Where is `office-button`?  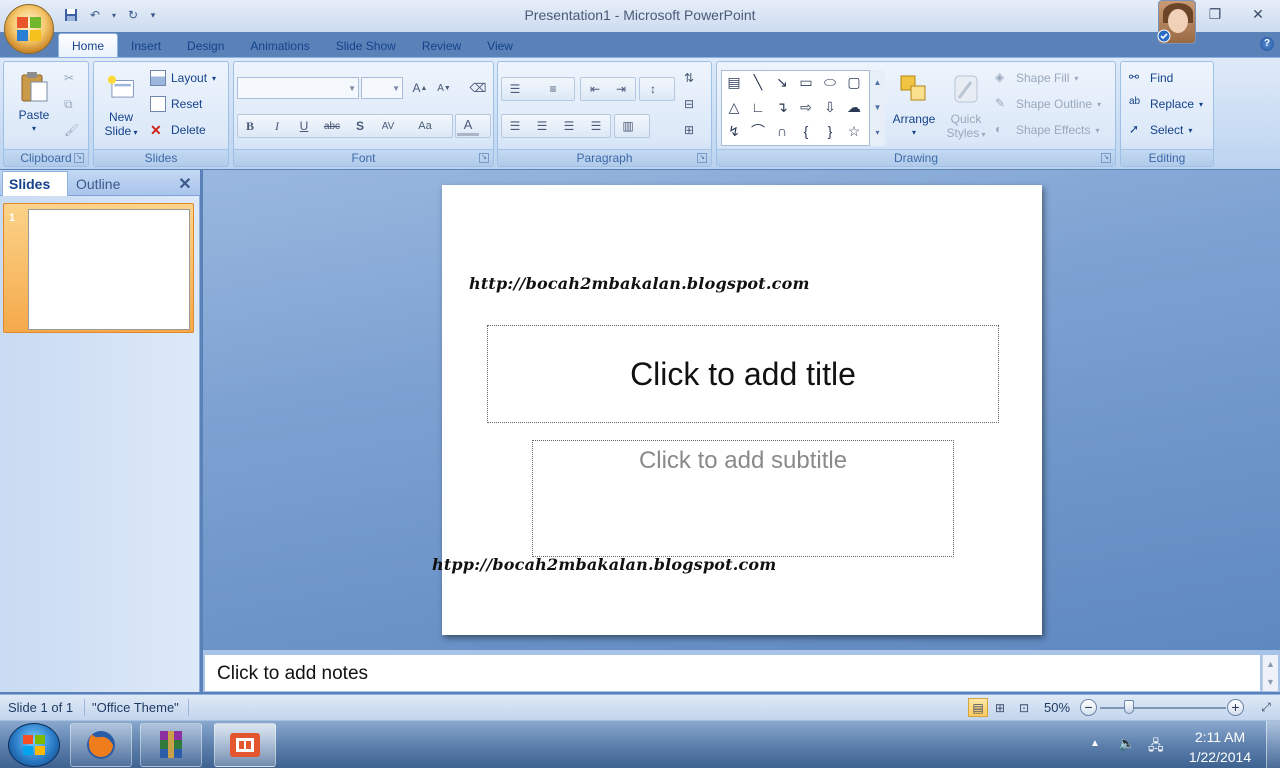 office-button is located at coordinates (29, 29).